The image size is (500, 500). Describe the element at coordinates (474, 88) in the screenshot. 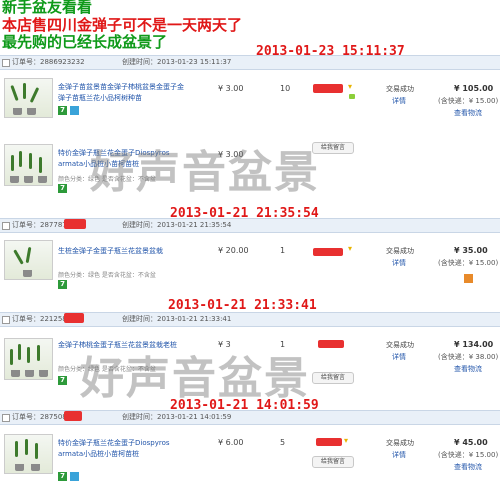

I see `order-total: ¥ 105.00` at that location.